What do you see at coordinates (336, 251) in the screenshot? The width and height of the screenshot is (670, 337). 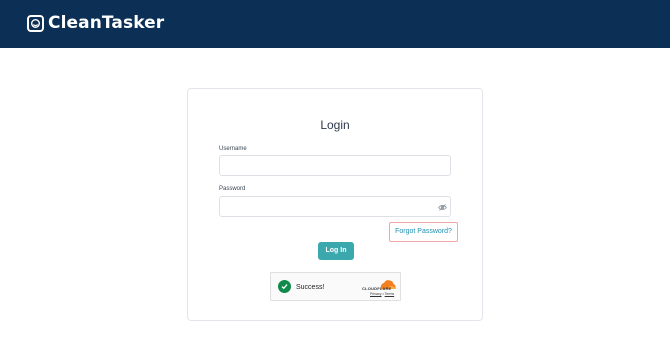 I see `login-button: Log In` at bounding box center [336, 251].